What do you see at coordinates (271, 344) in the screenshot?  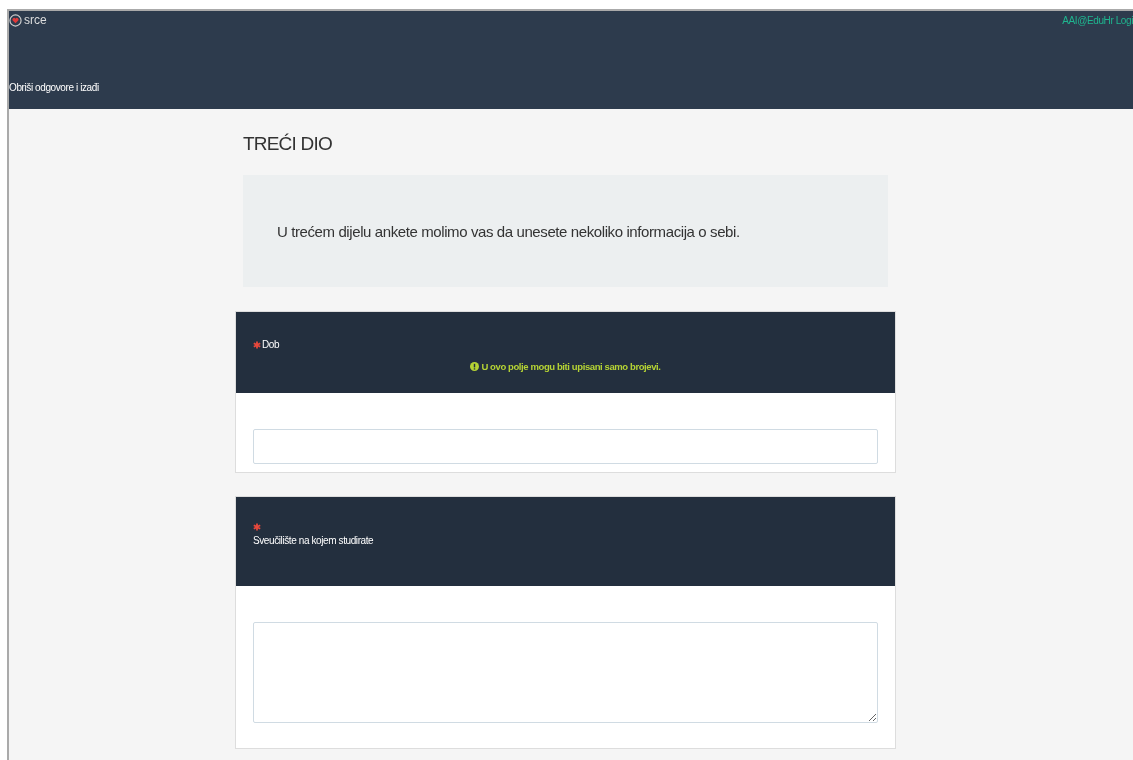 I see `question-label: Dob` at bounding box center [271, 344].